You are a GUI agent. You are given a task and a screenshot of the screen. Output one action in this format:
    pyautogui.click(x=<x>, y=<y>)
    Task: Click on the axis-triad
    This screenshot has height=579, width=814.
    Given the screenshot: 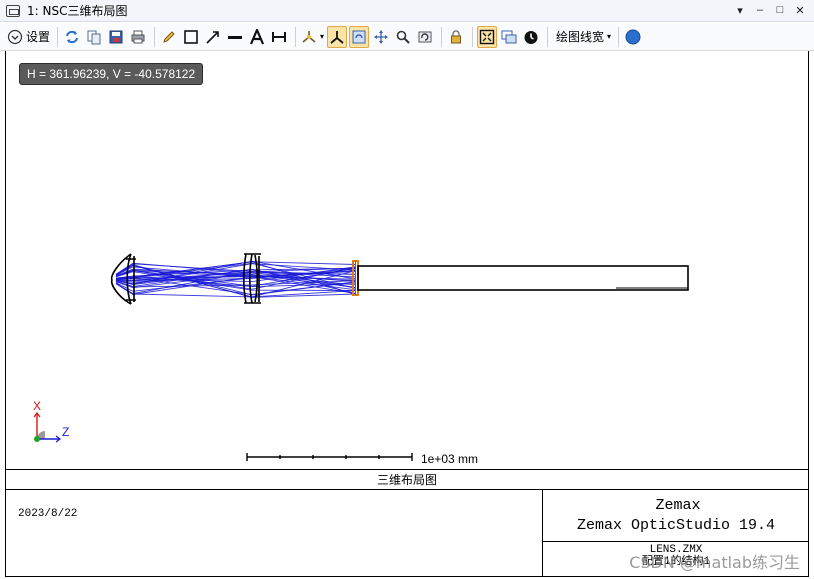 What is the action you would take?
    pyautogui.click(x=47, y=427)
    